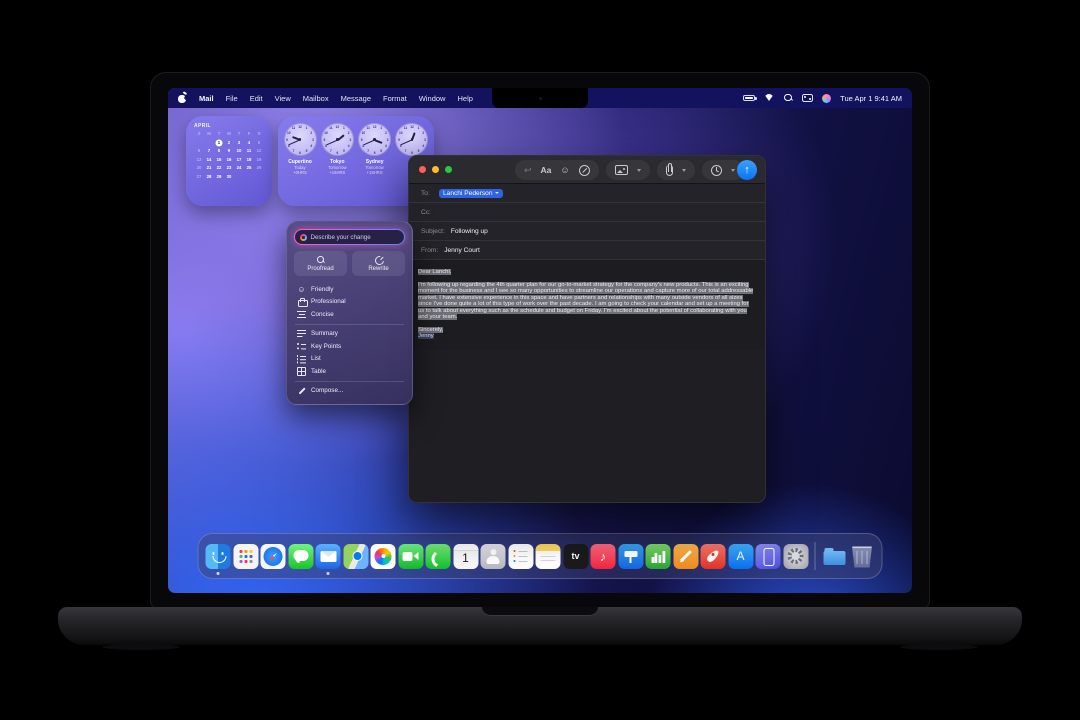  I want to click on menu-view: View, so click(283, 98).